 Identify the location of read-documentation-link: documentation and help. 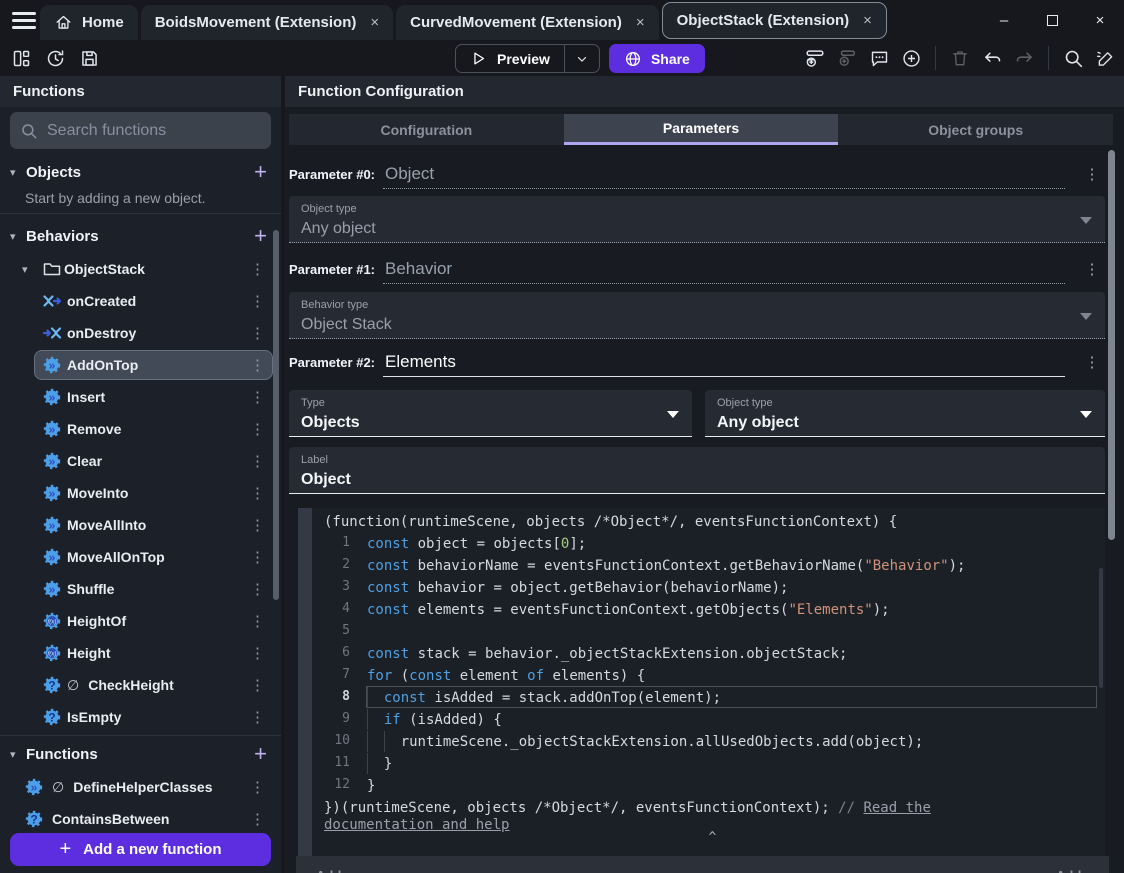
(416, 825).